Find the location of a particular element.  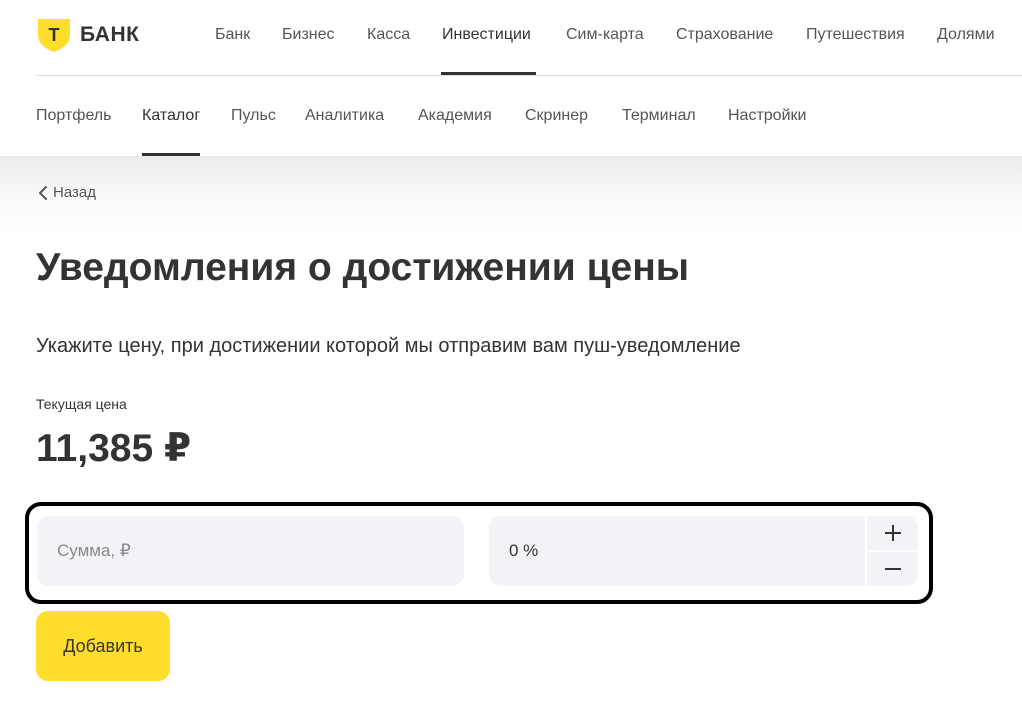

increment-button is located at coordinates (892, 533).